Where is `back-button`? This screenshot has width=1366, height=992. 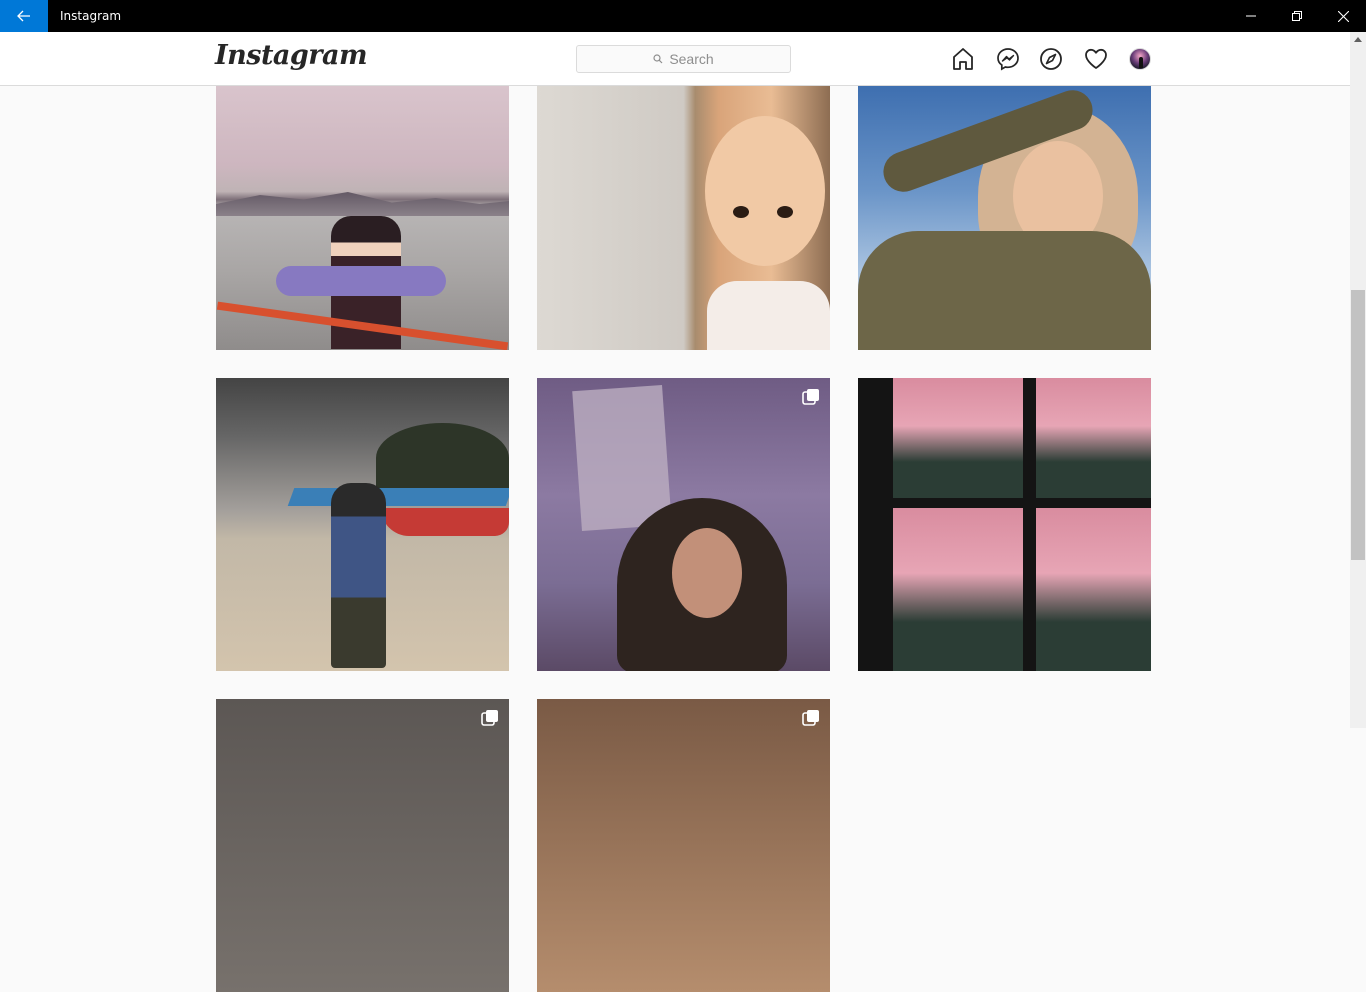 back-button is located at coordinates (24, 16).